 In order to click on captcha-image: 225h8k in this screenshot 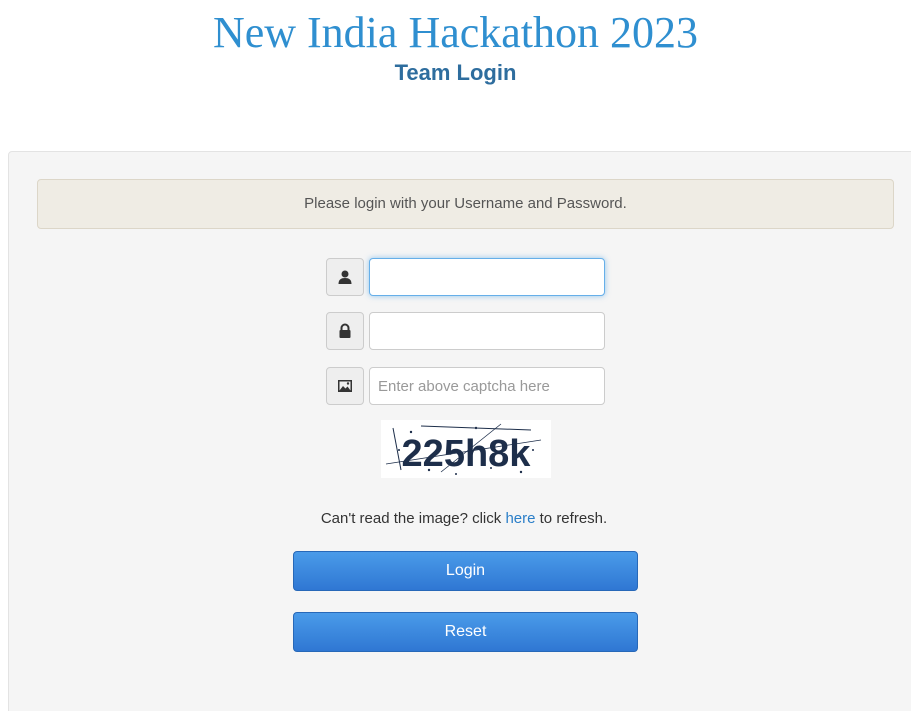, I will do `click(466, 449)`.